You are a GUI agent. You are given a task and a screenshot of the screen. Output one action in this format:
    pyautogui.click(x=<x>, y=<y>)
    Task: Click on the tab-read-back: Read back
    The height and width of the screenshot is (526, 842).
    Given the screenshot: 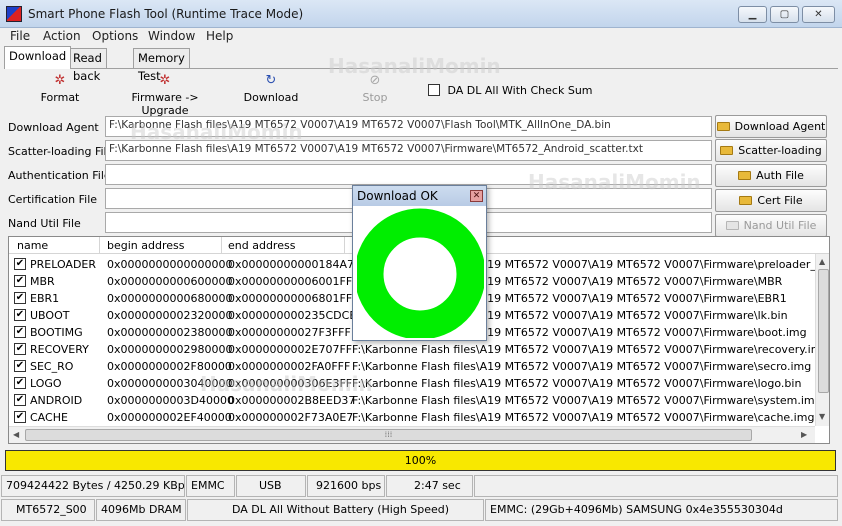 What is the action you would take?
    pyautogui.click(x=87, y=65)
    